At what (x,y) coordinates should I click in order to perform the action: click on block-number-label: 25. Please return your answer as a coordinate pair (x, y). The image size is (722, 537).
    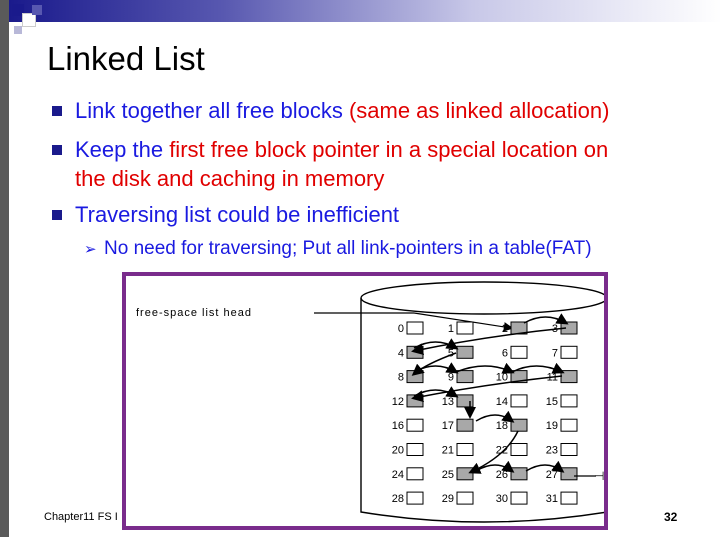
    Looking at the image, I should click on (448, 475).